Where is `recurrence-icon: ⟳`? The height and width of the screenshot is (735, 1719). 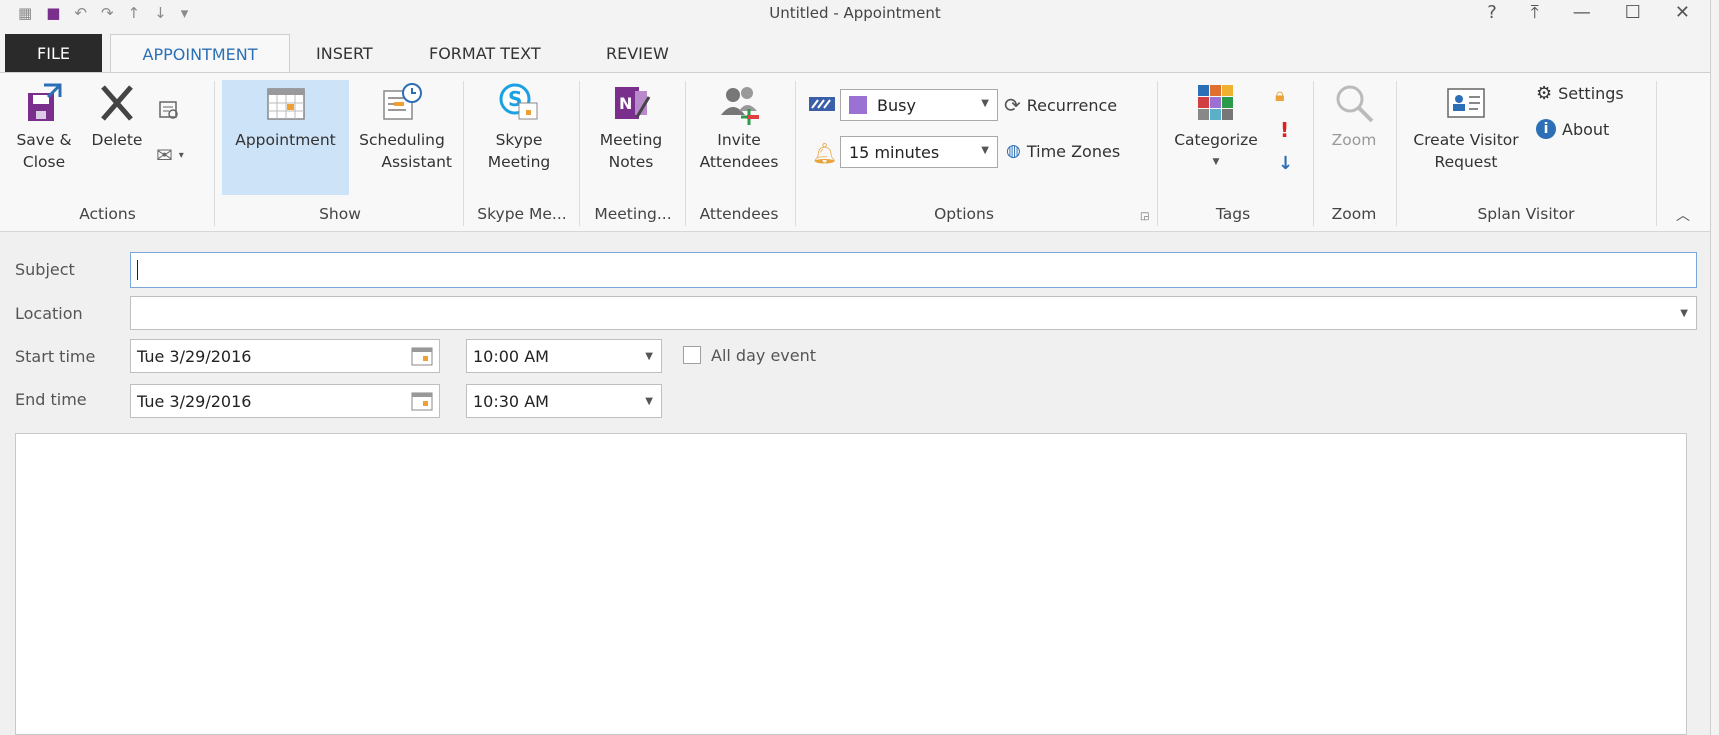
recurrence-icon: ⟳ is located at coordinates (1012, 105).